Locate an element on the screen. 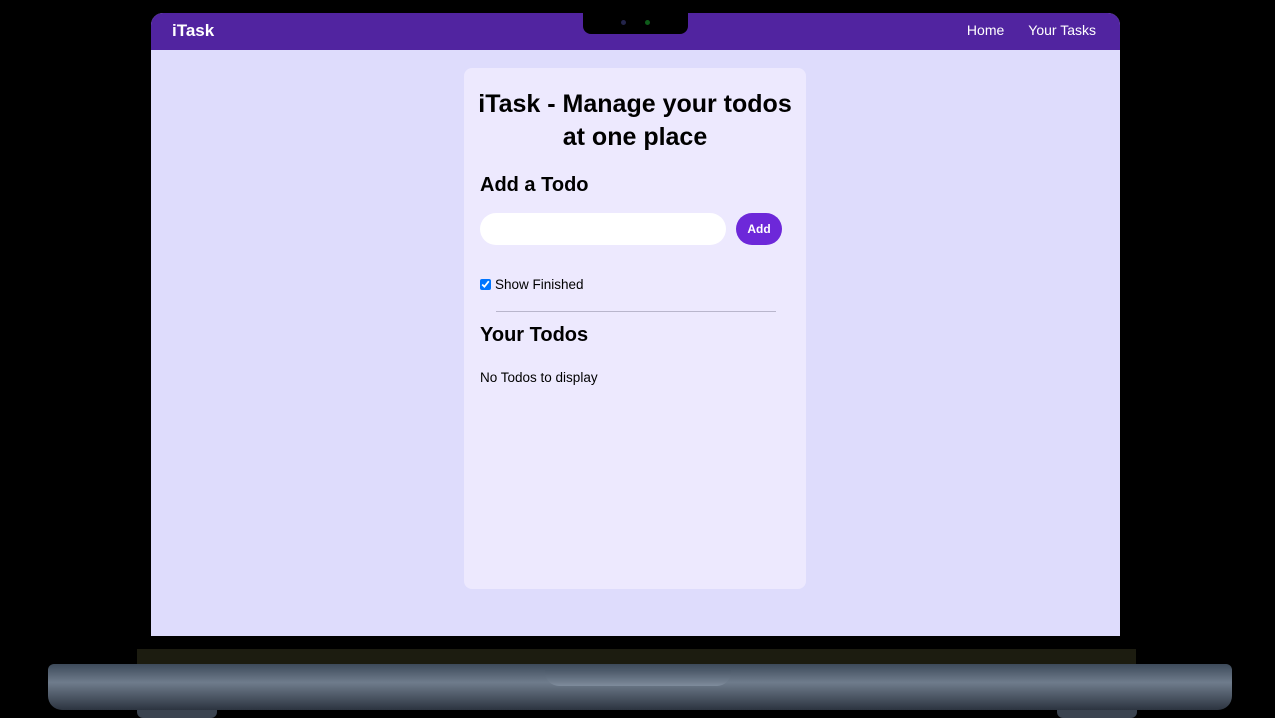 The height and width of the screenshot is (718, 1275). laptop-base-notch is located at coordinates (638, 678).